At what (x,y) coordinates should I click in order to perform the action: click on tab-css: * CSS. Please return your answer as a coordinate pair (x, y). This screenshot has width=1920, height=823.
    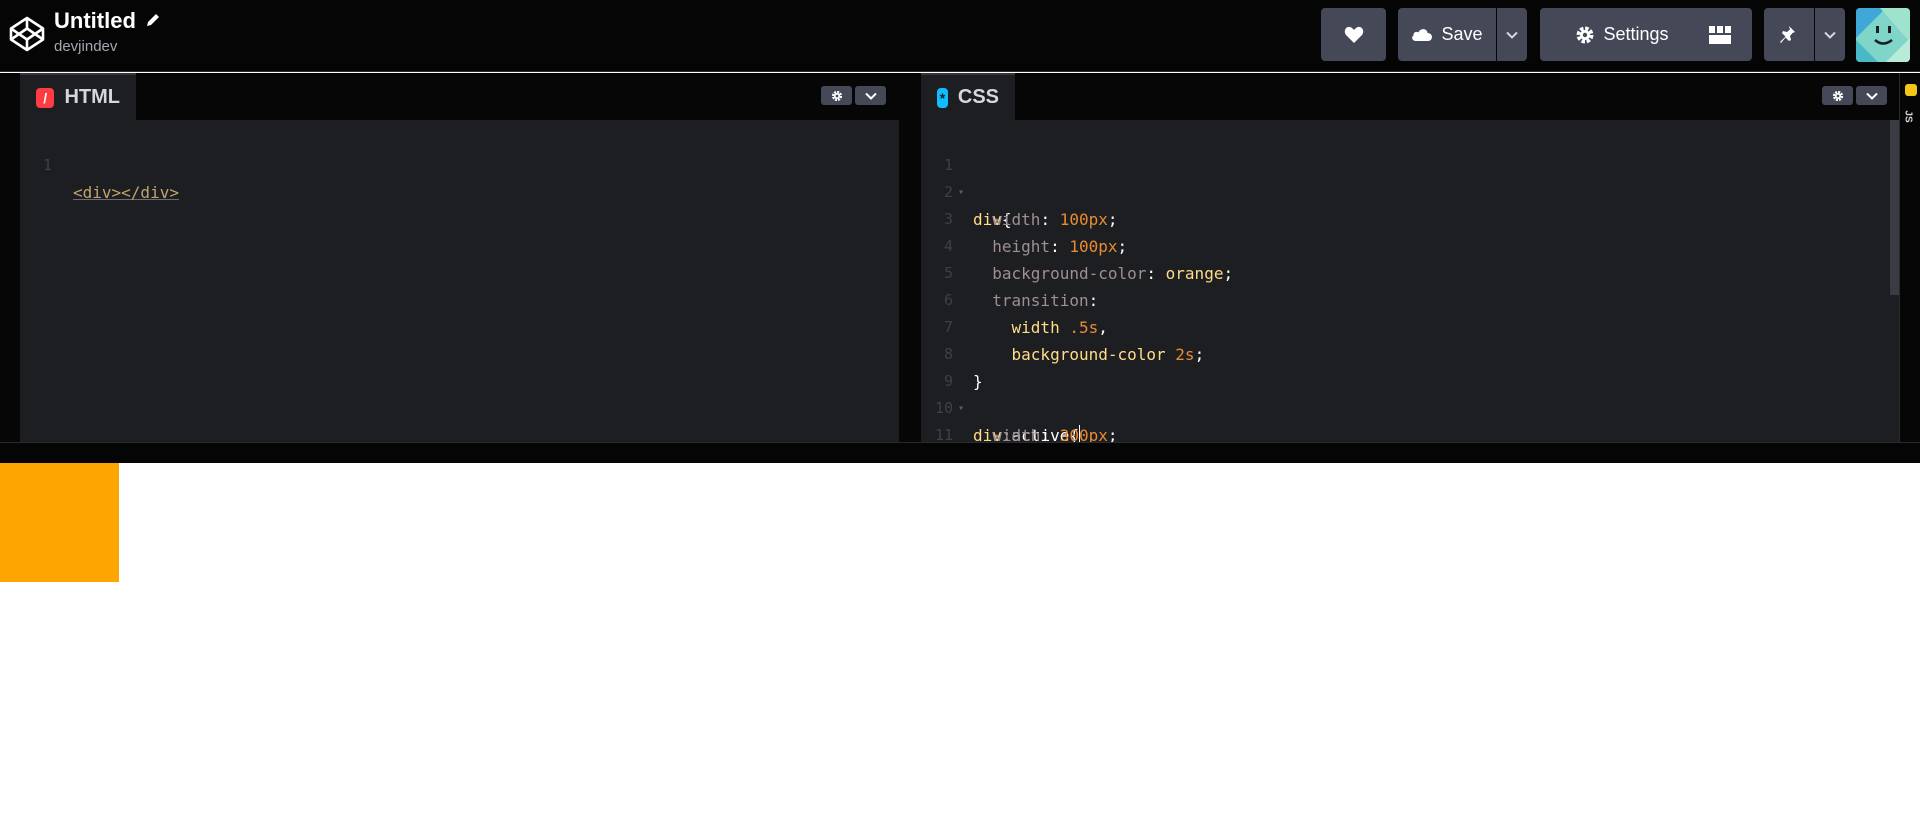
    Looking at the image, I should click on (968, 96).